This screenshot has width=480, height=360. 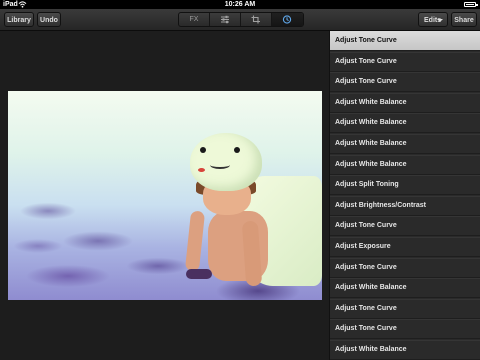 What do you see at coordinates (195, 241) in the screenshot?
I see `photo-arm-left` at bounding box center [195, 241].